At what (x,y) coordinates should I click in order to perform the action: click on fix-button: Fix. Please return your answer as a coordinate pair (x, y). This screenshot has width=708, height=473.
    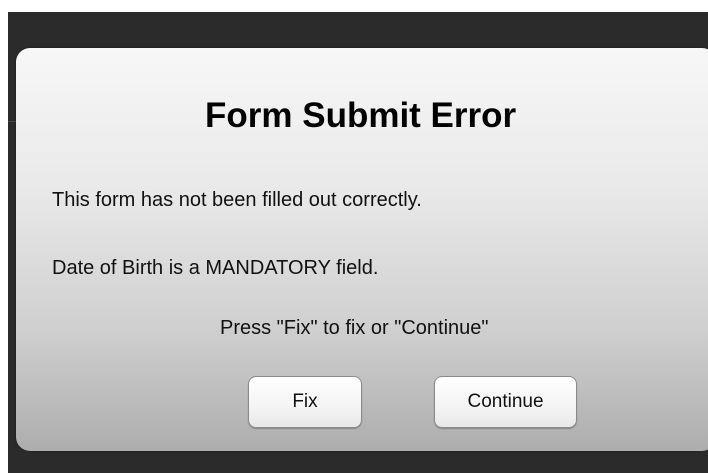
    Looking at the image, I should click on (305, 402).